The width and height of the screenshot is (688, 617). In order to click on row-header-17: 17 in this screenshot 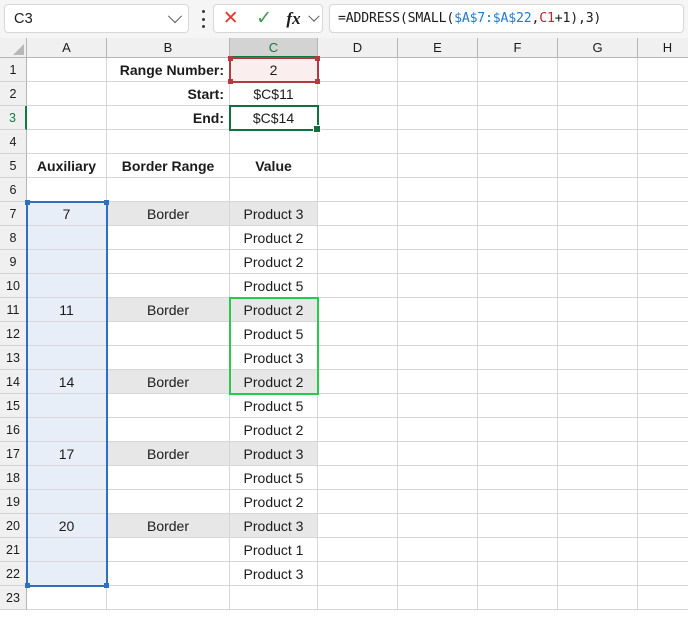, I will do `click(13, 454)`.